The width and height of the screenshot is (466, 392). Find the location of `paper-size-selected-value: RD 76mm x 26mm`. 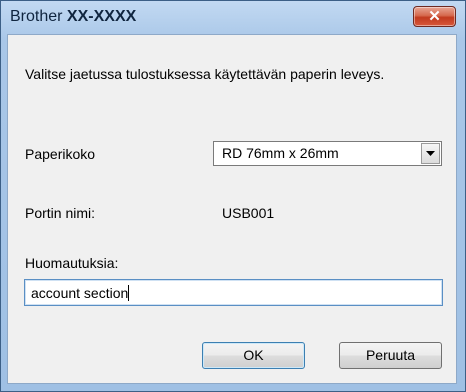

paper-size-selected-value: RD 76mm x 26mm is located at coordinates (280, 153).